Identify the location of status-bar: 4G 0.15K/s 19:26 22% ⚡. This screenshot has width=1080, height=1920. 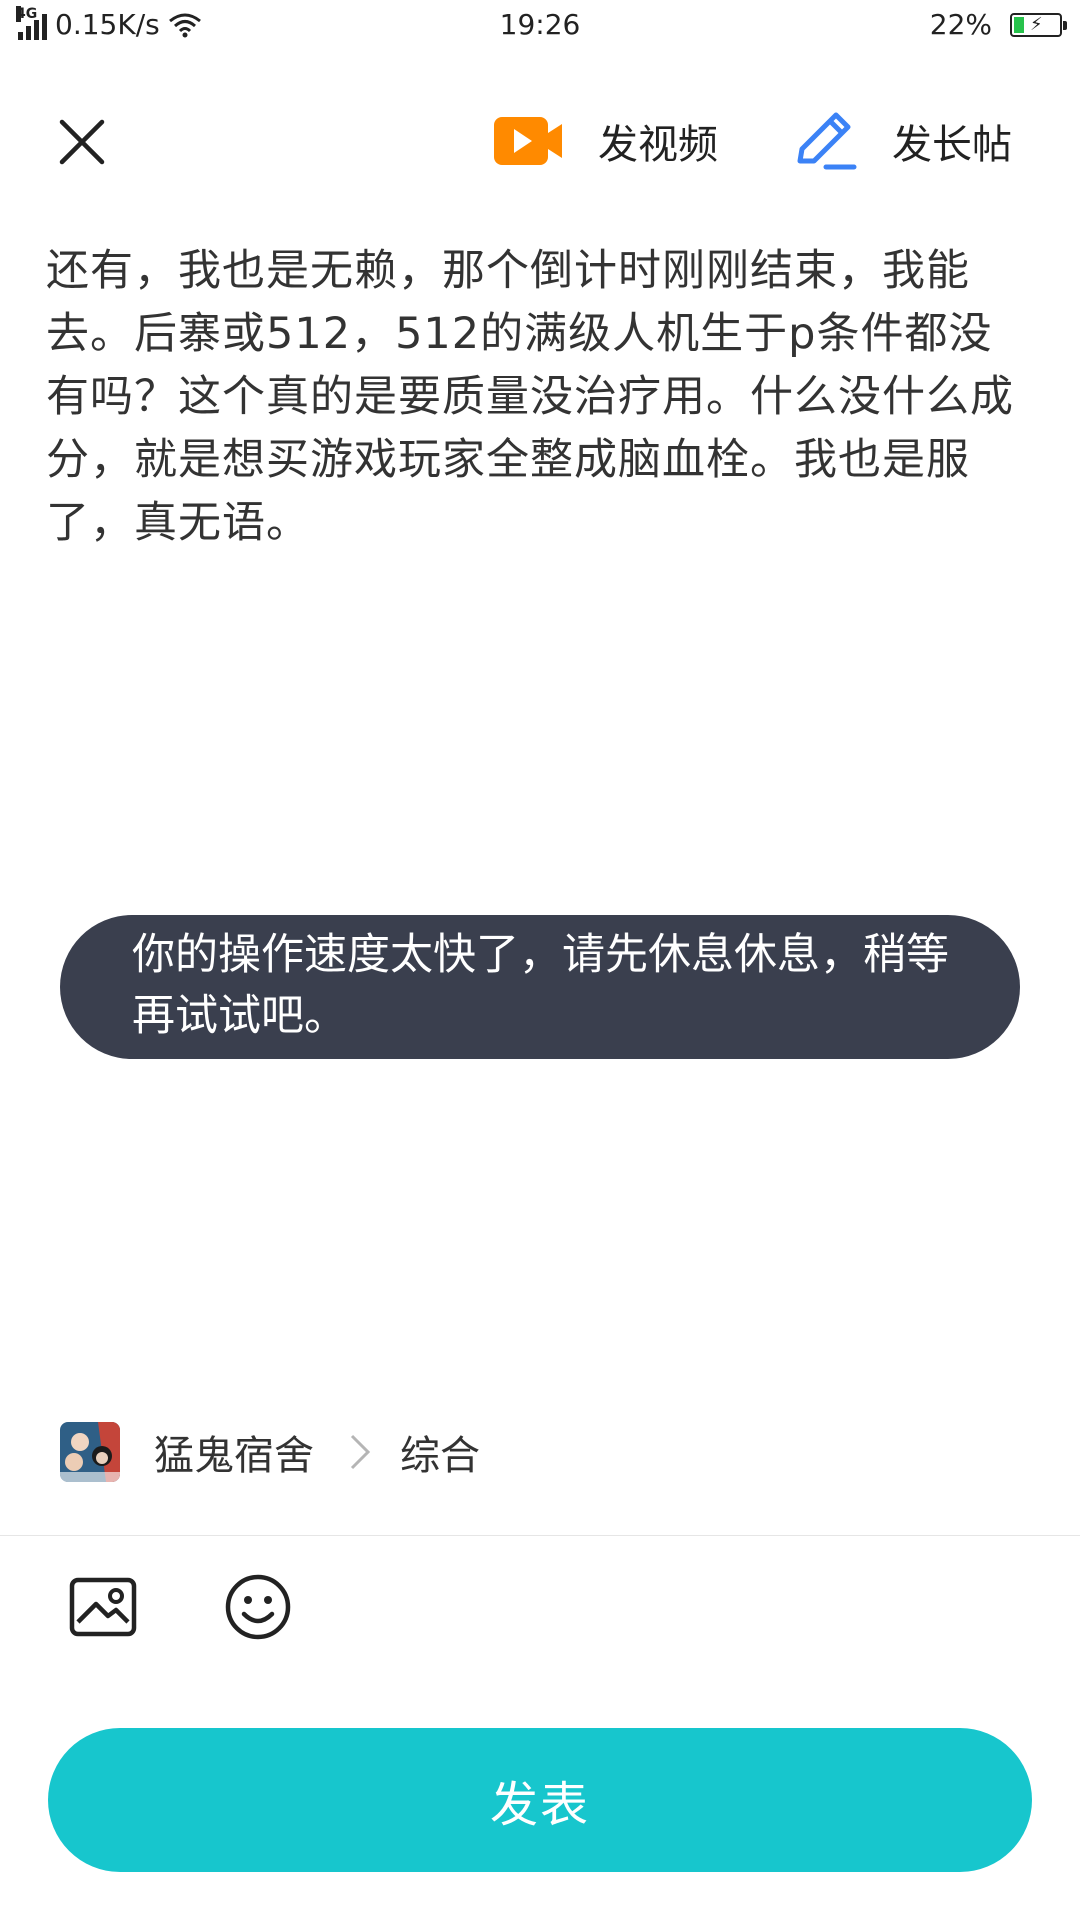
(540, 26).